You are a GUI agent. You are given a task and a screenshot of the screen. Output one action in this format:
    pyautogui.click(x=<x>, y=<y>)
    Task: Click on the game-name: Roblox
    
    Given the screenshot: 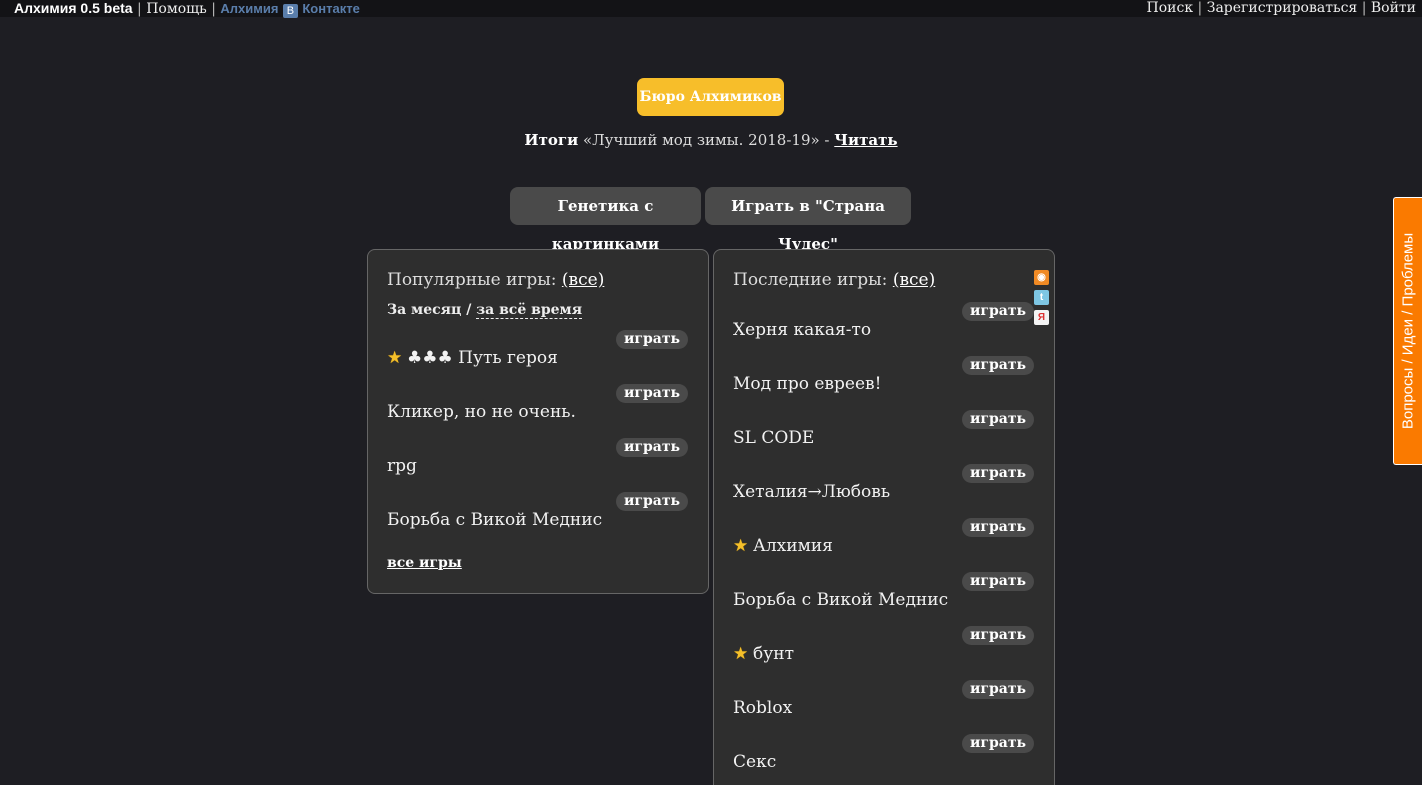 What is the action you would take?
    pyautogui.click(x=763, y=708)
    